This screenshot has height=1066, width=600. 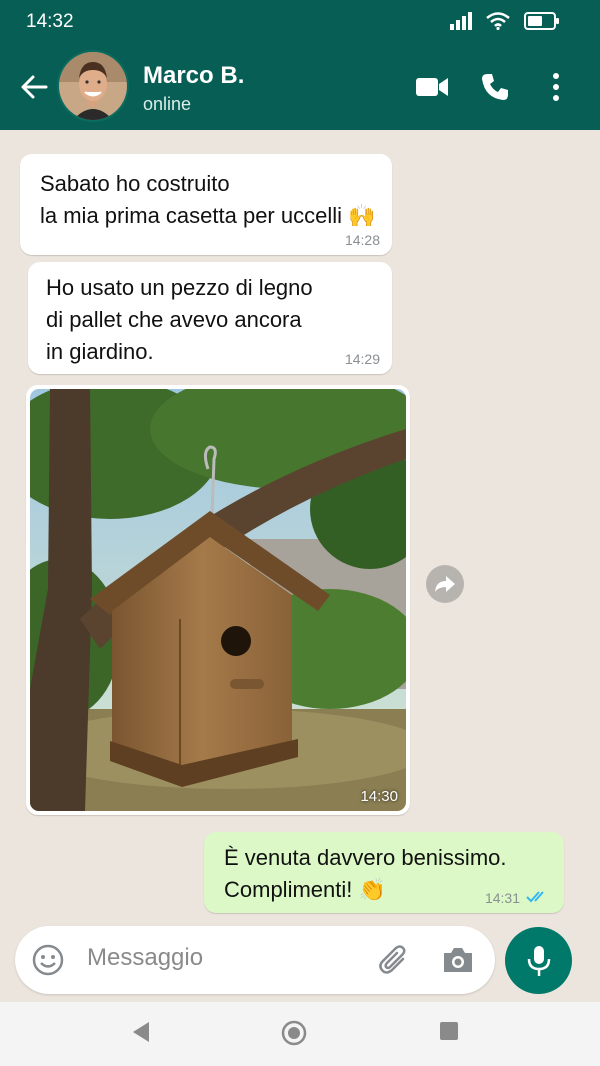 I want to click on nav-home-icon, so click(x=294, y=1033).